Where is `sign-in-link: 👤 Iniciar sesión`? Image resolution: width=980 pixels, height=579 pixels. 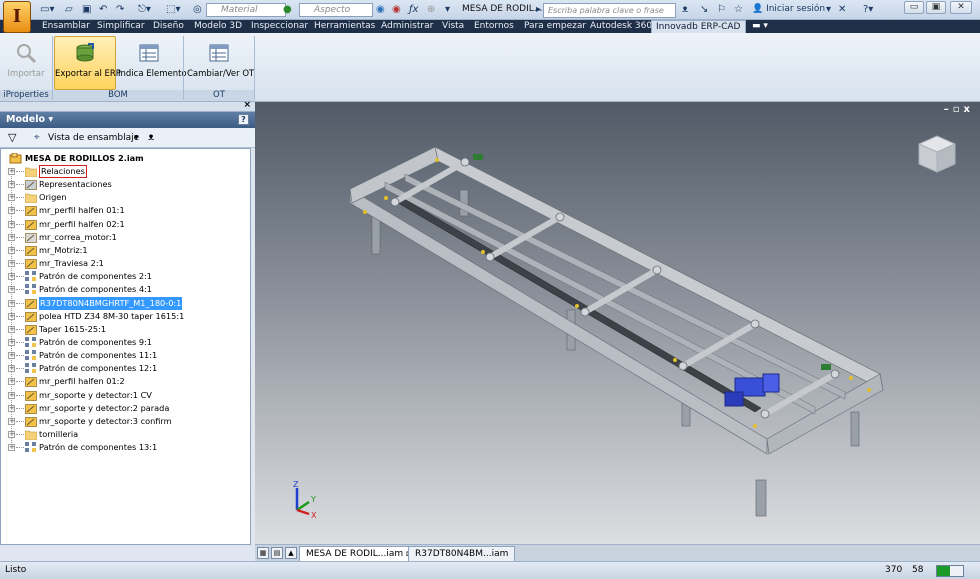 sign-in-link: 👤 Iniciar sesión is located at coordinates (788, 9).